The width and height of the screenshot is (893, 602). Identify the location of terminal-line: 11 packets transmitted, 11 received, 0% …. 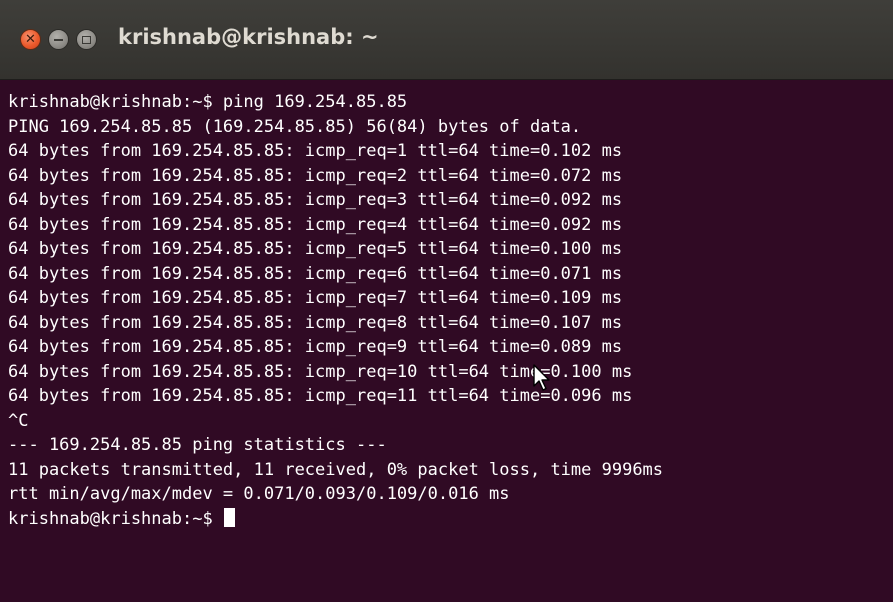
(336, 469).